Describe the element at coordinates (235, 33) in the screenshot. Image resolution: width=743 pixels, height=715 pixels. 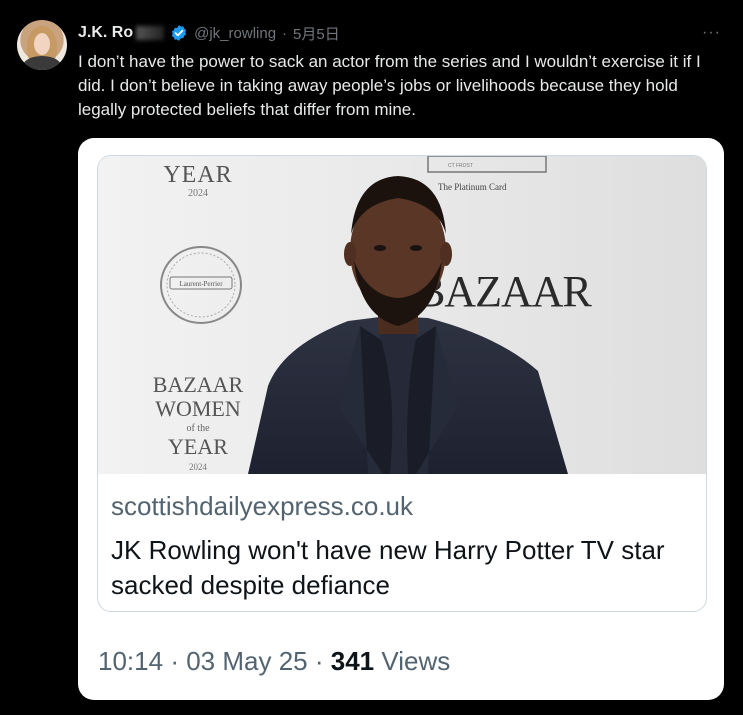
I see `user-handle: @jk_rowling` at that location.